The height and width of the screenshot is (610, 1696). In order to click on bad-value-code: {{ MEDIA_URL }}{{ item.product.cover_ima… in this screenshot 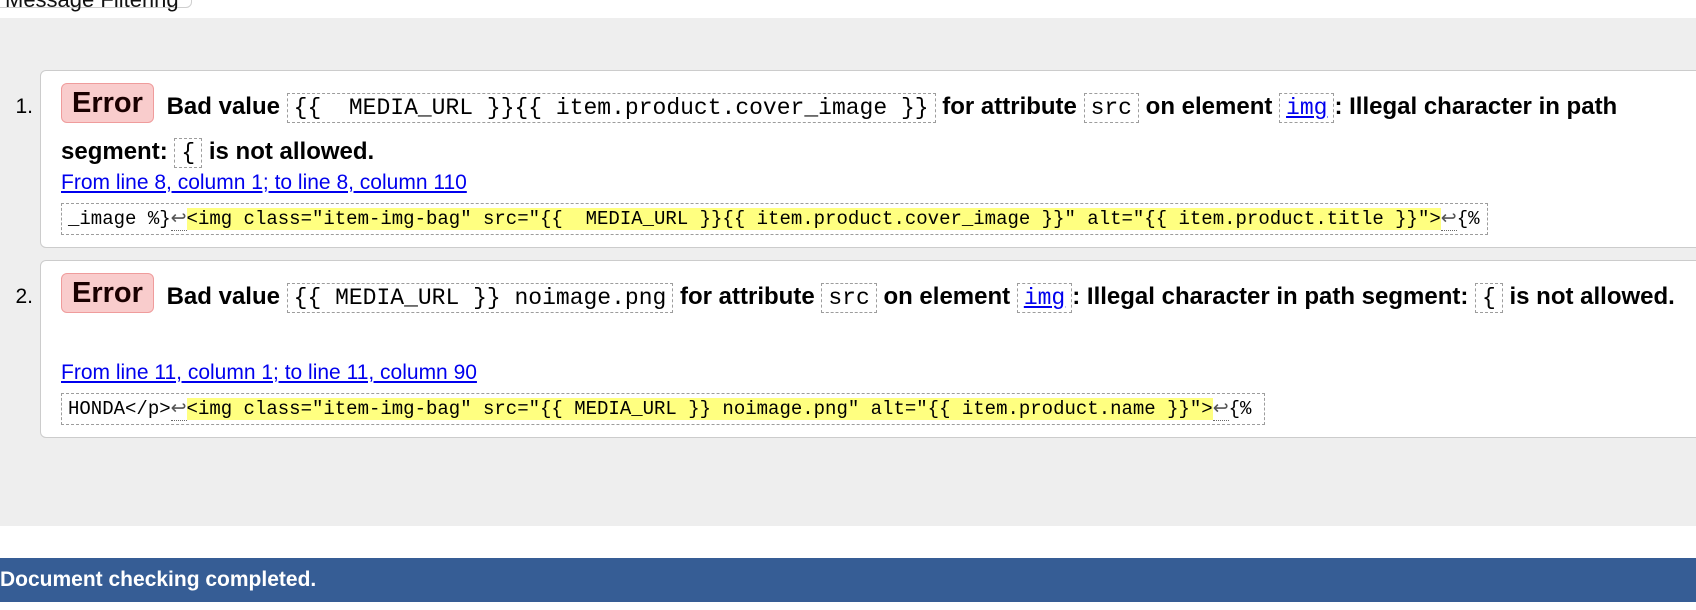, I will do `click(611, 108)`.